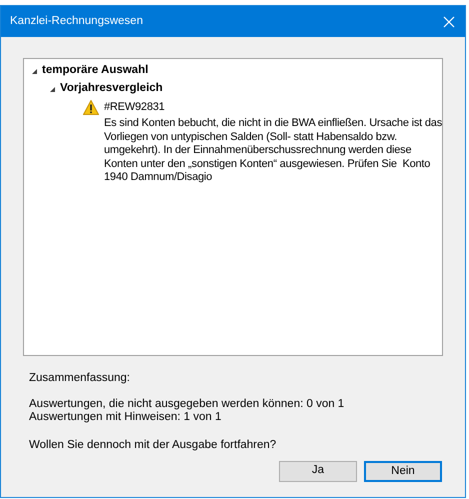  What do you see at coordinates (80, 378) in the screenshot?
I see `summary-heading: Zusammenfassung:` at bounding box center [80, 378].